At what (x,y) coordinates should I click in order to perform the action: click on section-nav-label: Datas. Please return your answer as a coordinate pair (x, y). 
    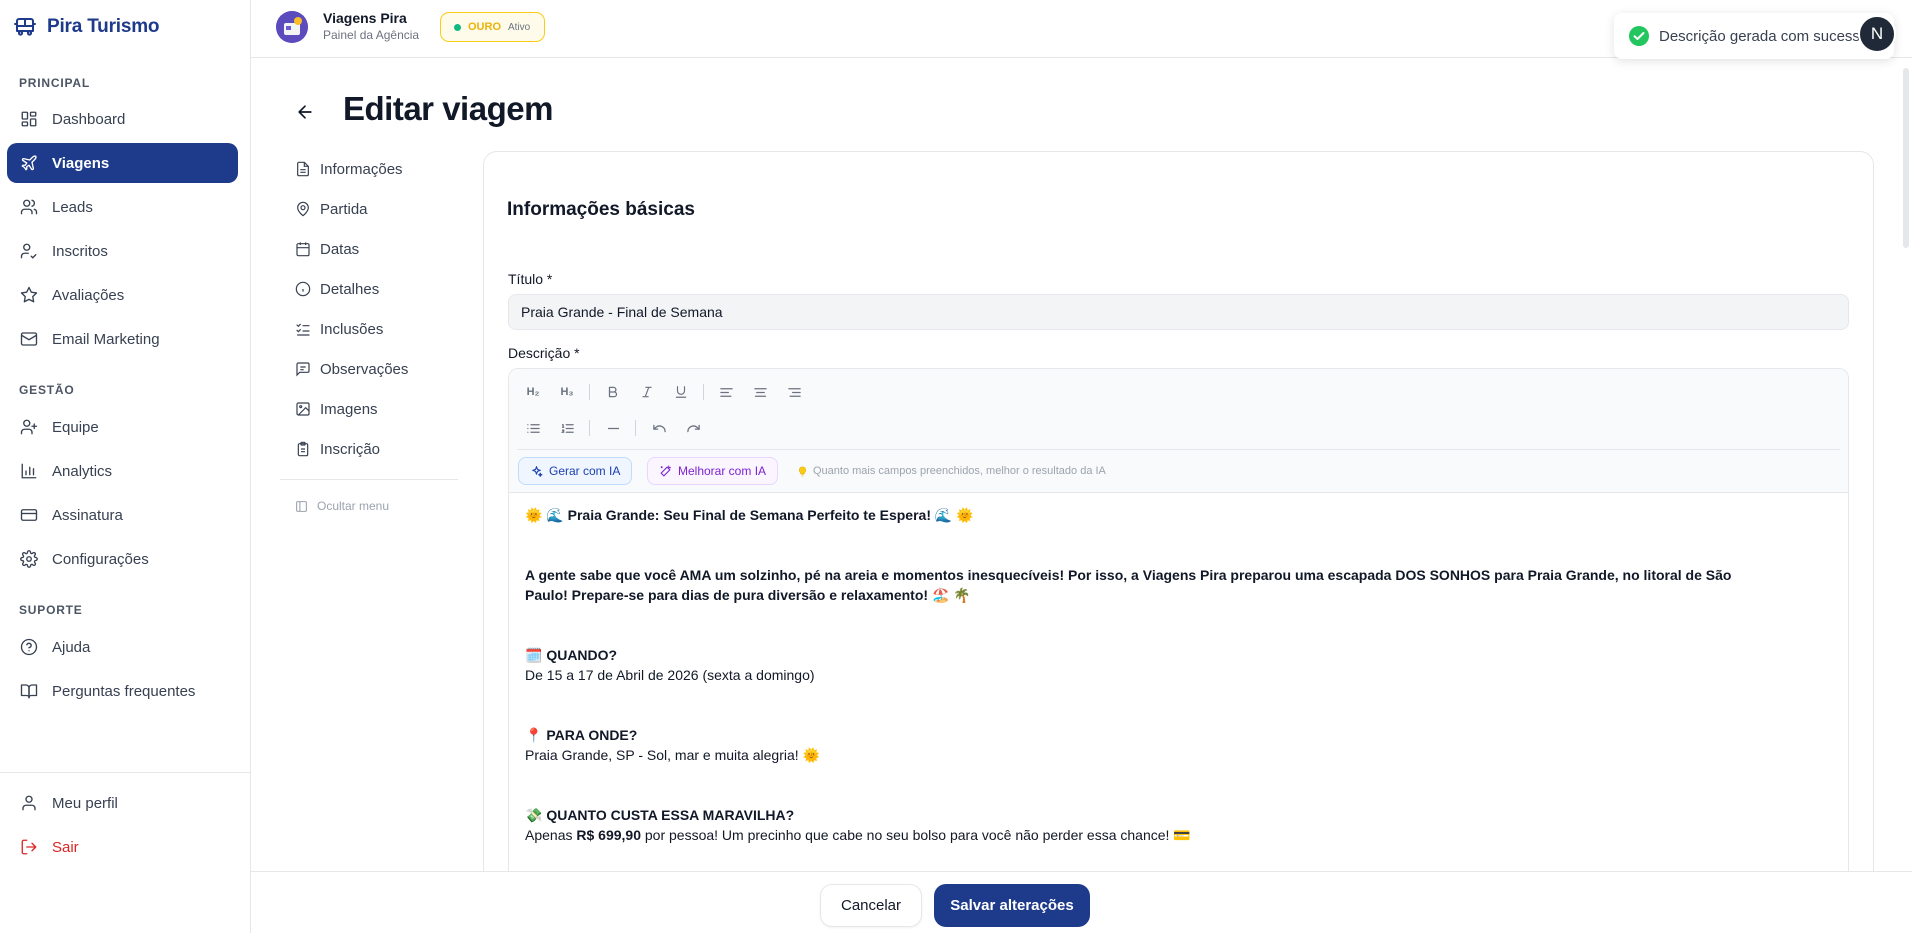
    Looking at the image, I should click on (340, 249).